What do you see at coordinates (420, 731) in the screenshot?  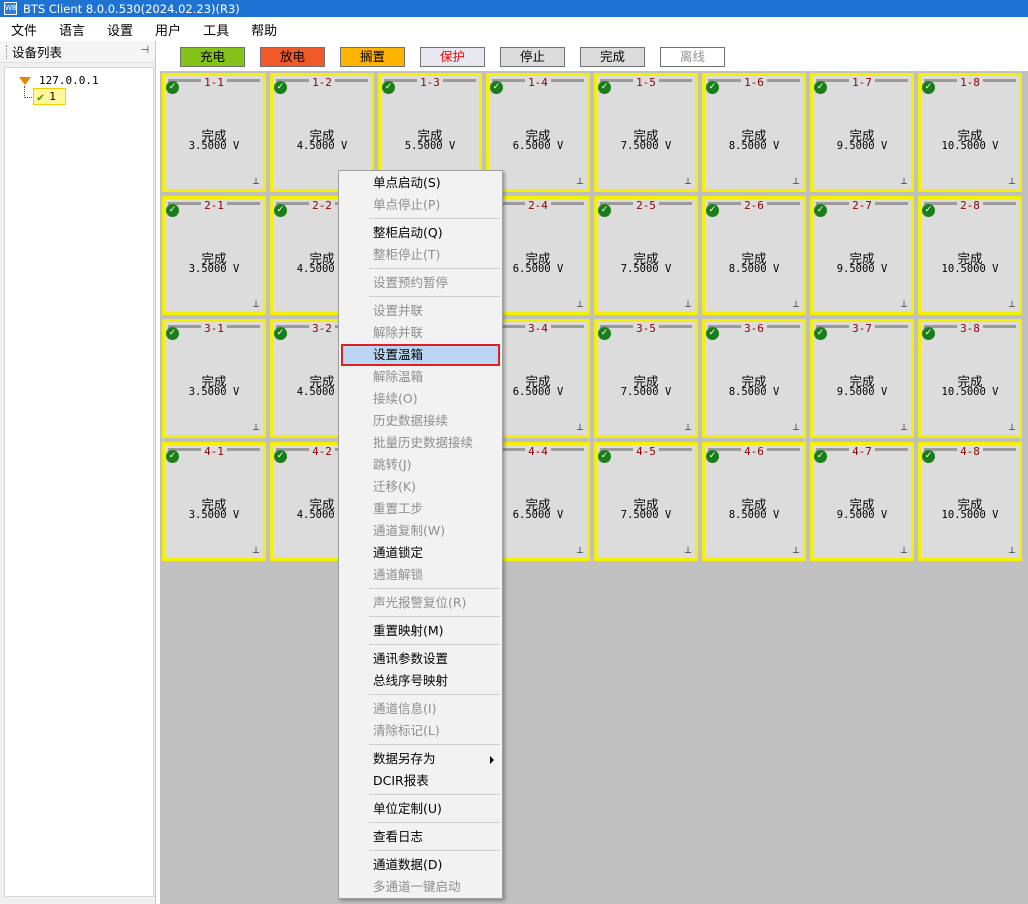 I see `context-menu-item: 清除标记(L)` at bounding box center [420, 731].